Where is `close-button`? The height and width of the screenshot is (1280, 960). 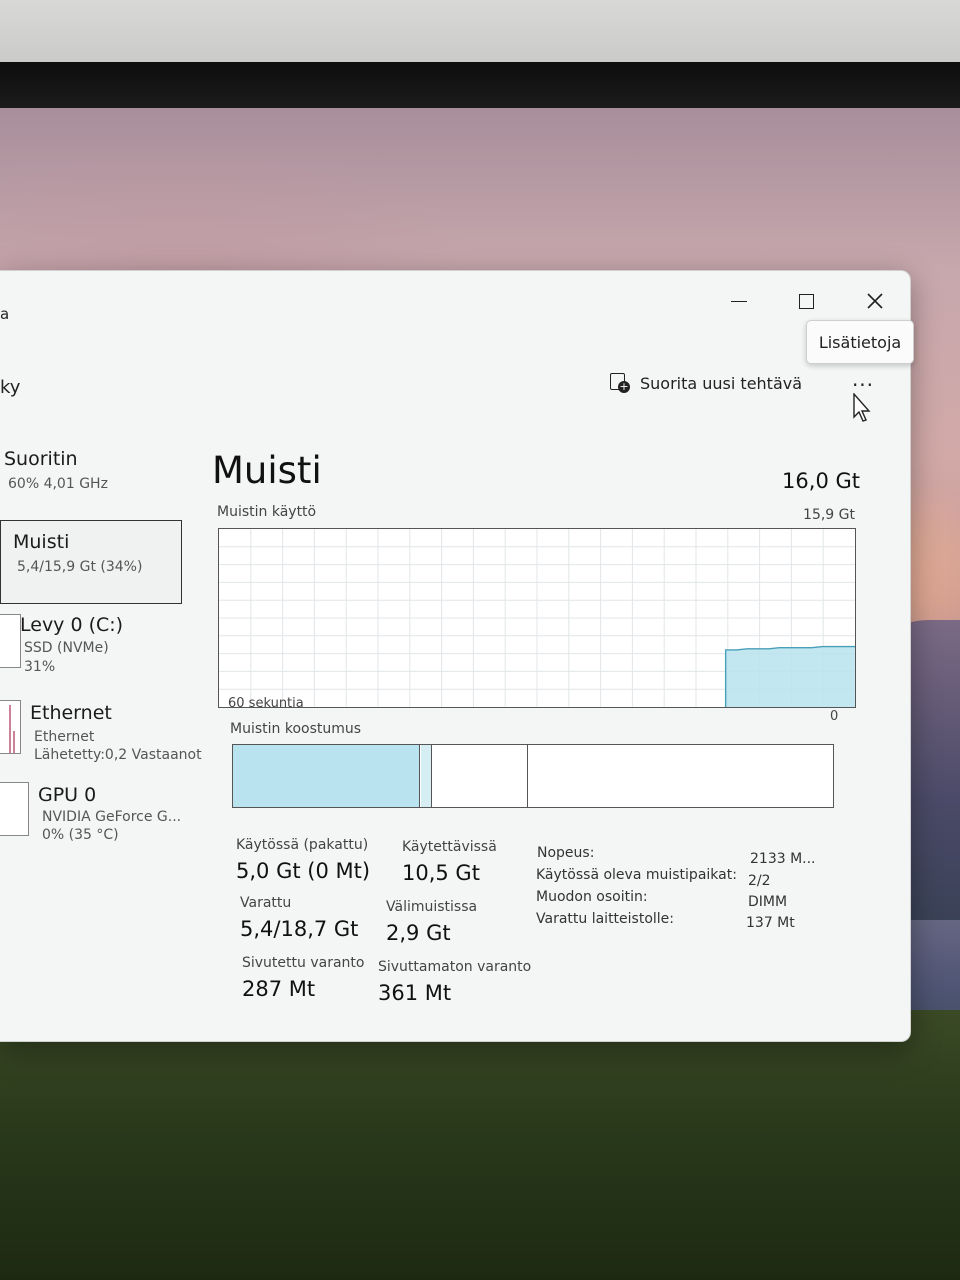
close-button is located at coordinates (875, 301).